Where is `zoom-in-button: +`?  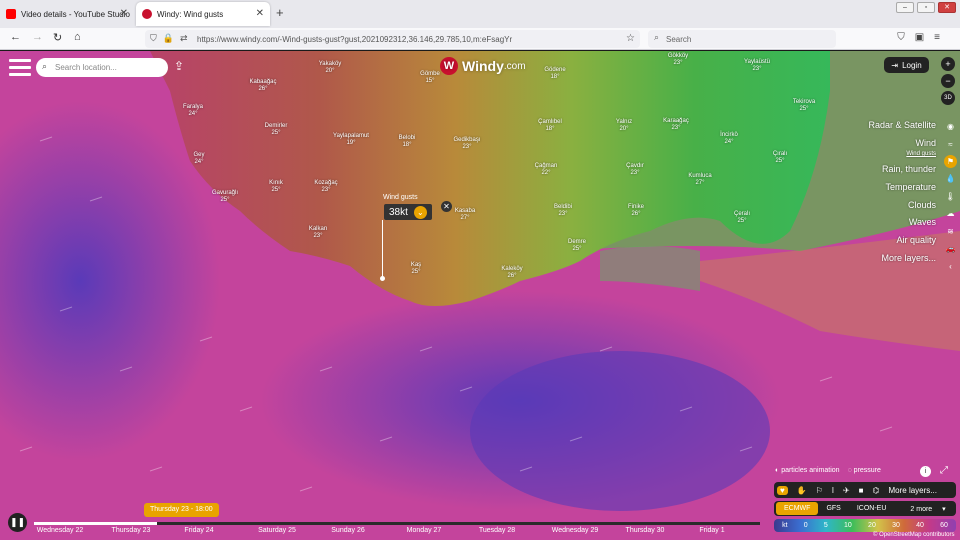 zoom-in-button: + is located at coordinates (948, 64).